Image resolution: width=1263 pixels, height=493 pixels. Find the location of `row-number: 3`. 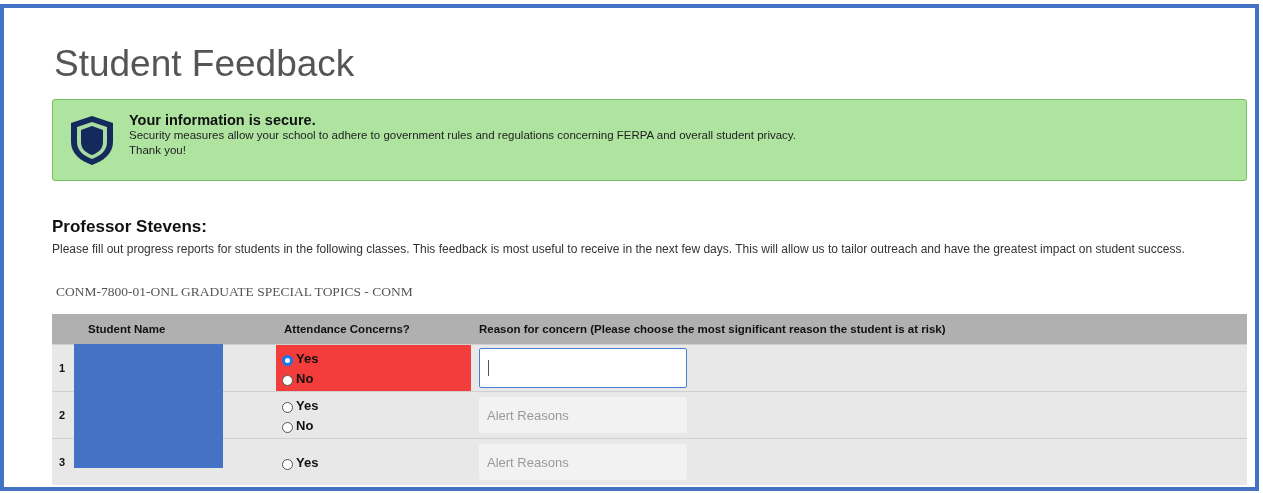

row-number: 3 is located at coordinates (62, 462).